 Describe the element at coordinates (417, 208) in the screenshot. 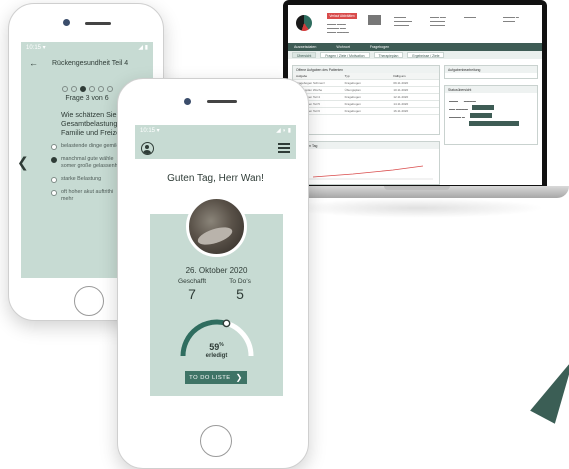

I see `laptop-shadow` at that location.